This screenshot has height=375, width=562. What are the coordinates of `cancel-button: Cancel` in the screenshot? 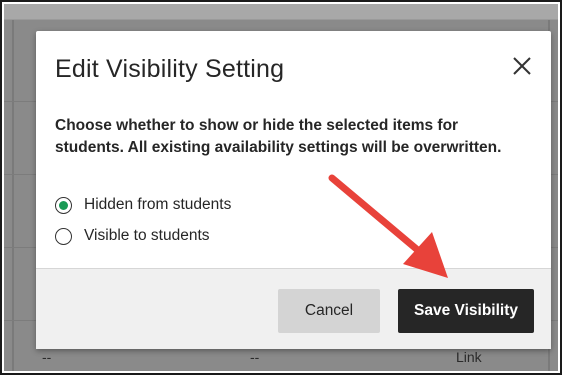 It's located at (329, 311).